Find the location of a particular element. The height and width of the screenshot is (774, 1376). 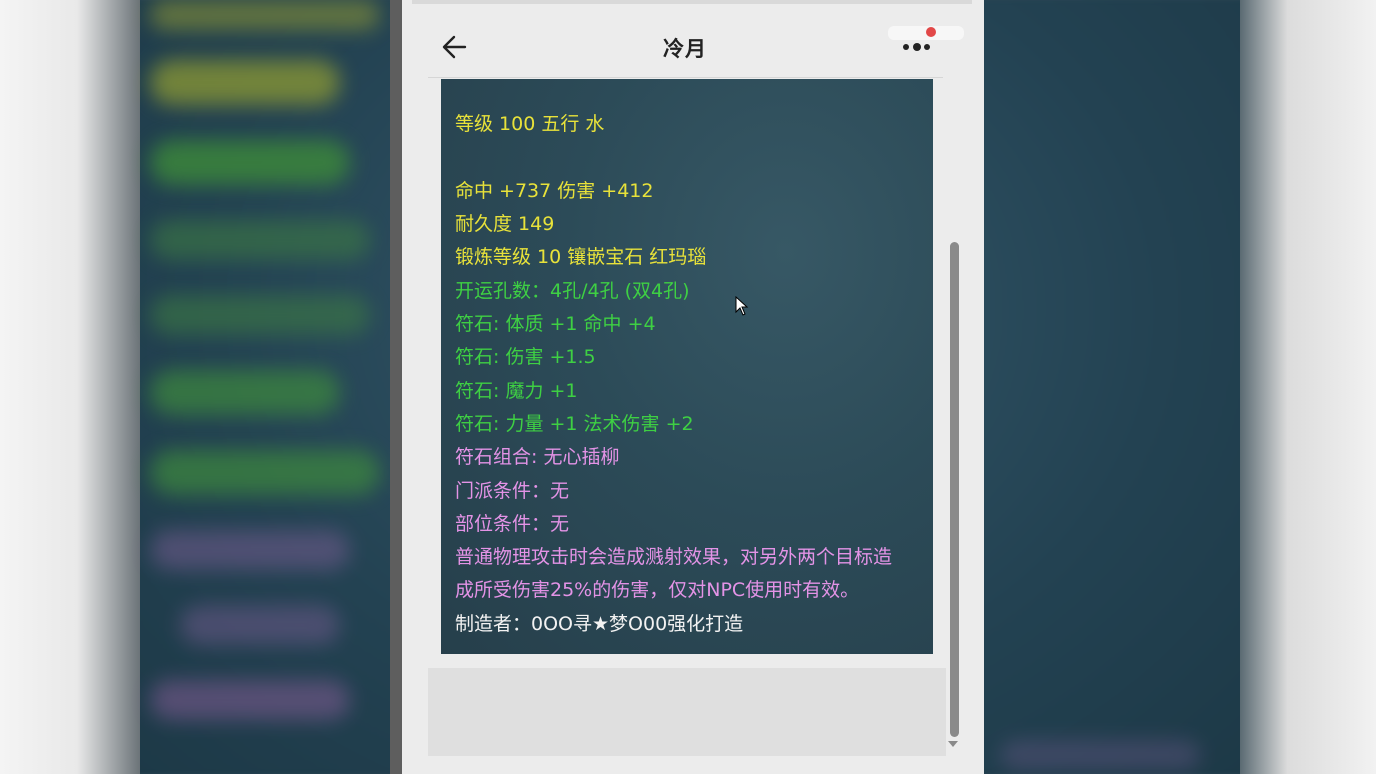

item-level-line: 等级 100 五行 水 is located at coordinates (530, 124).